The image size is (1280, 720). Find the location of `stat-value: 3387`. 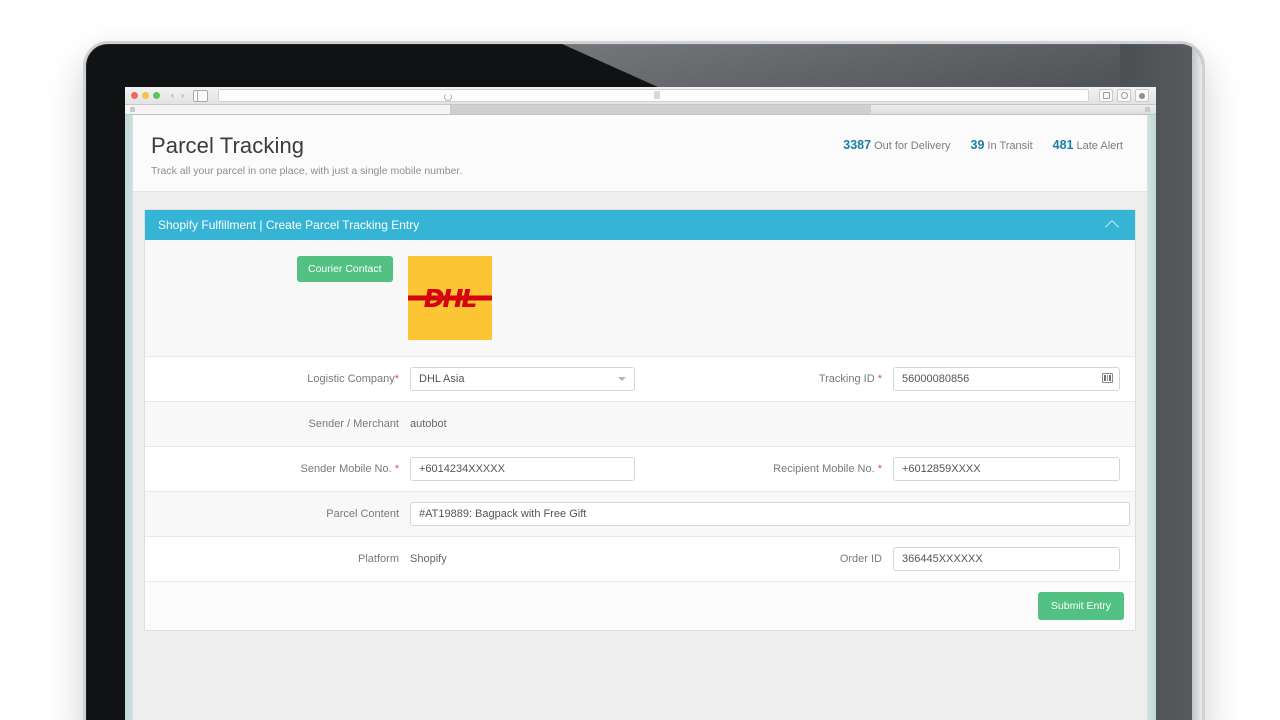

stat-value: 3387 is located at coordinates (857, 145).